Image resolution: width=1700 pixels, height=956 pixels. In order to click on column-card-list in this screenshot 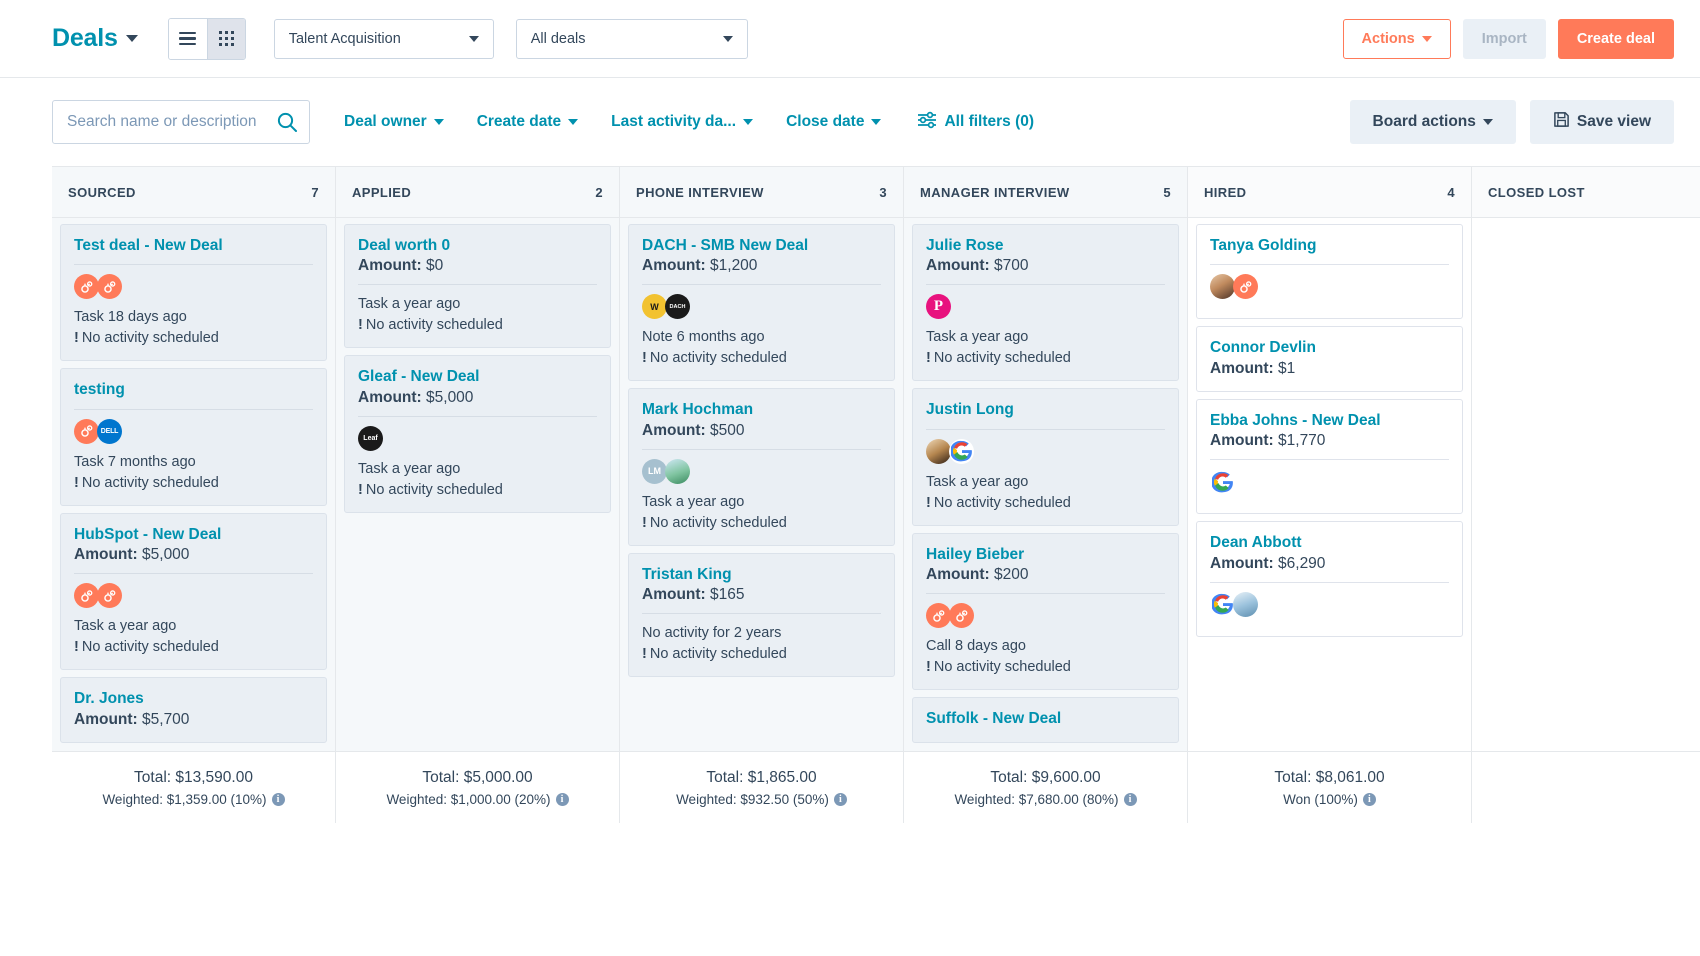, I will do `click(1586, 484)`.